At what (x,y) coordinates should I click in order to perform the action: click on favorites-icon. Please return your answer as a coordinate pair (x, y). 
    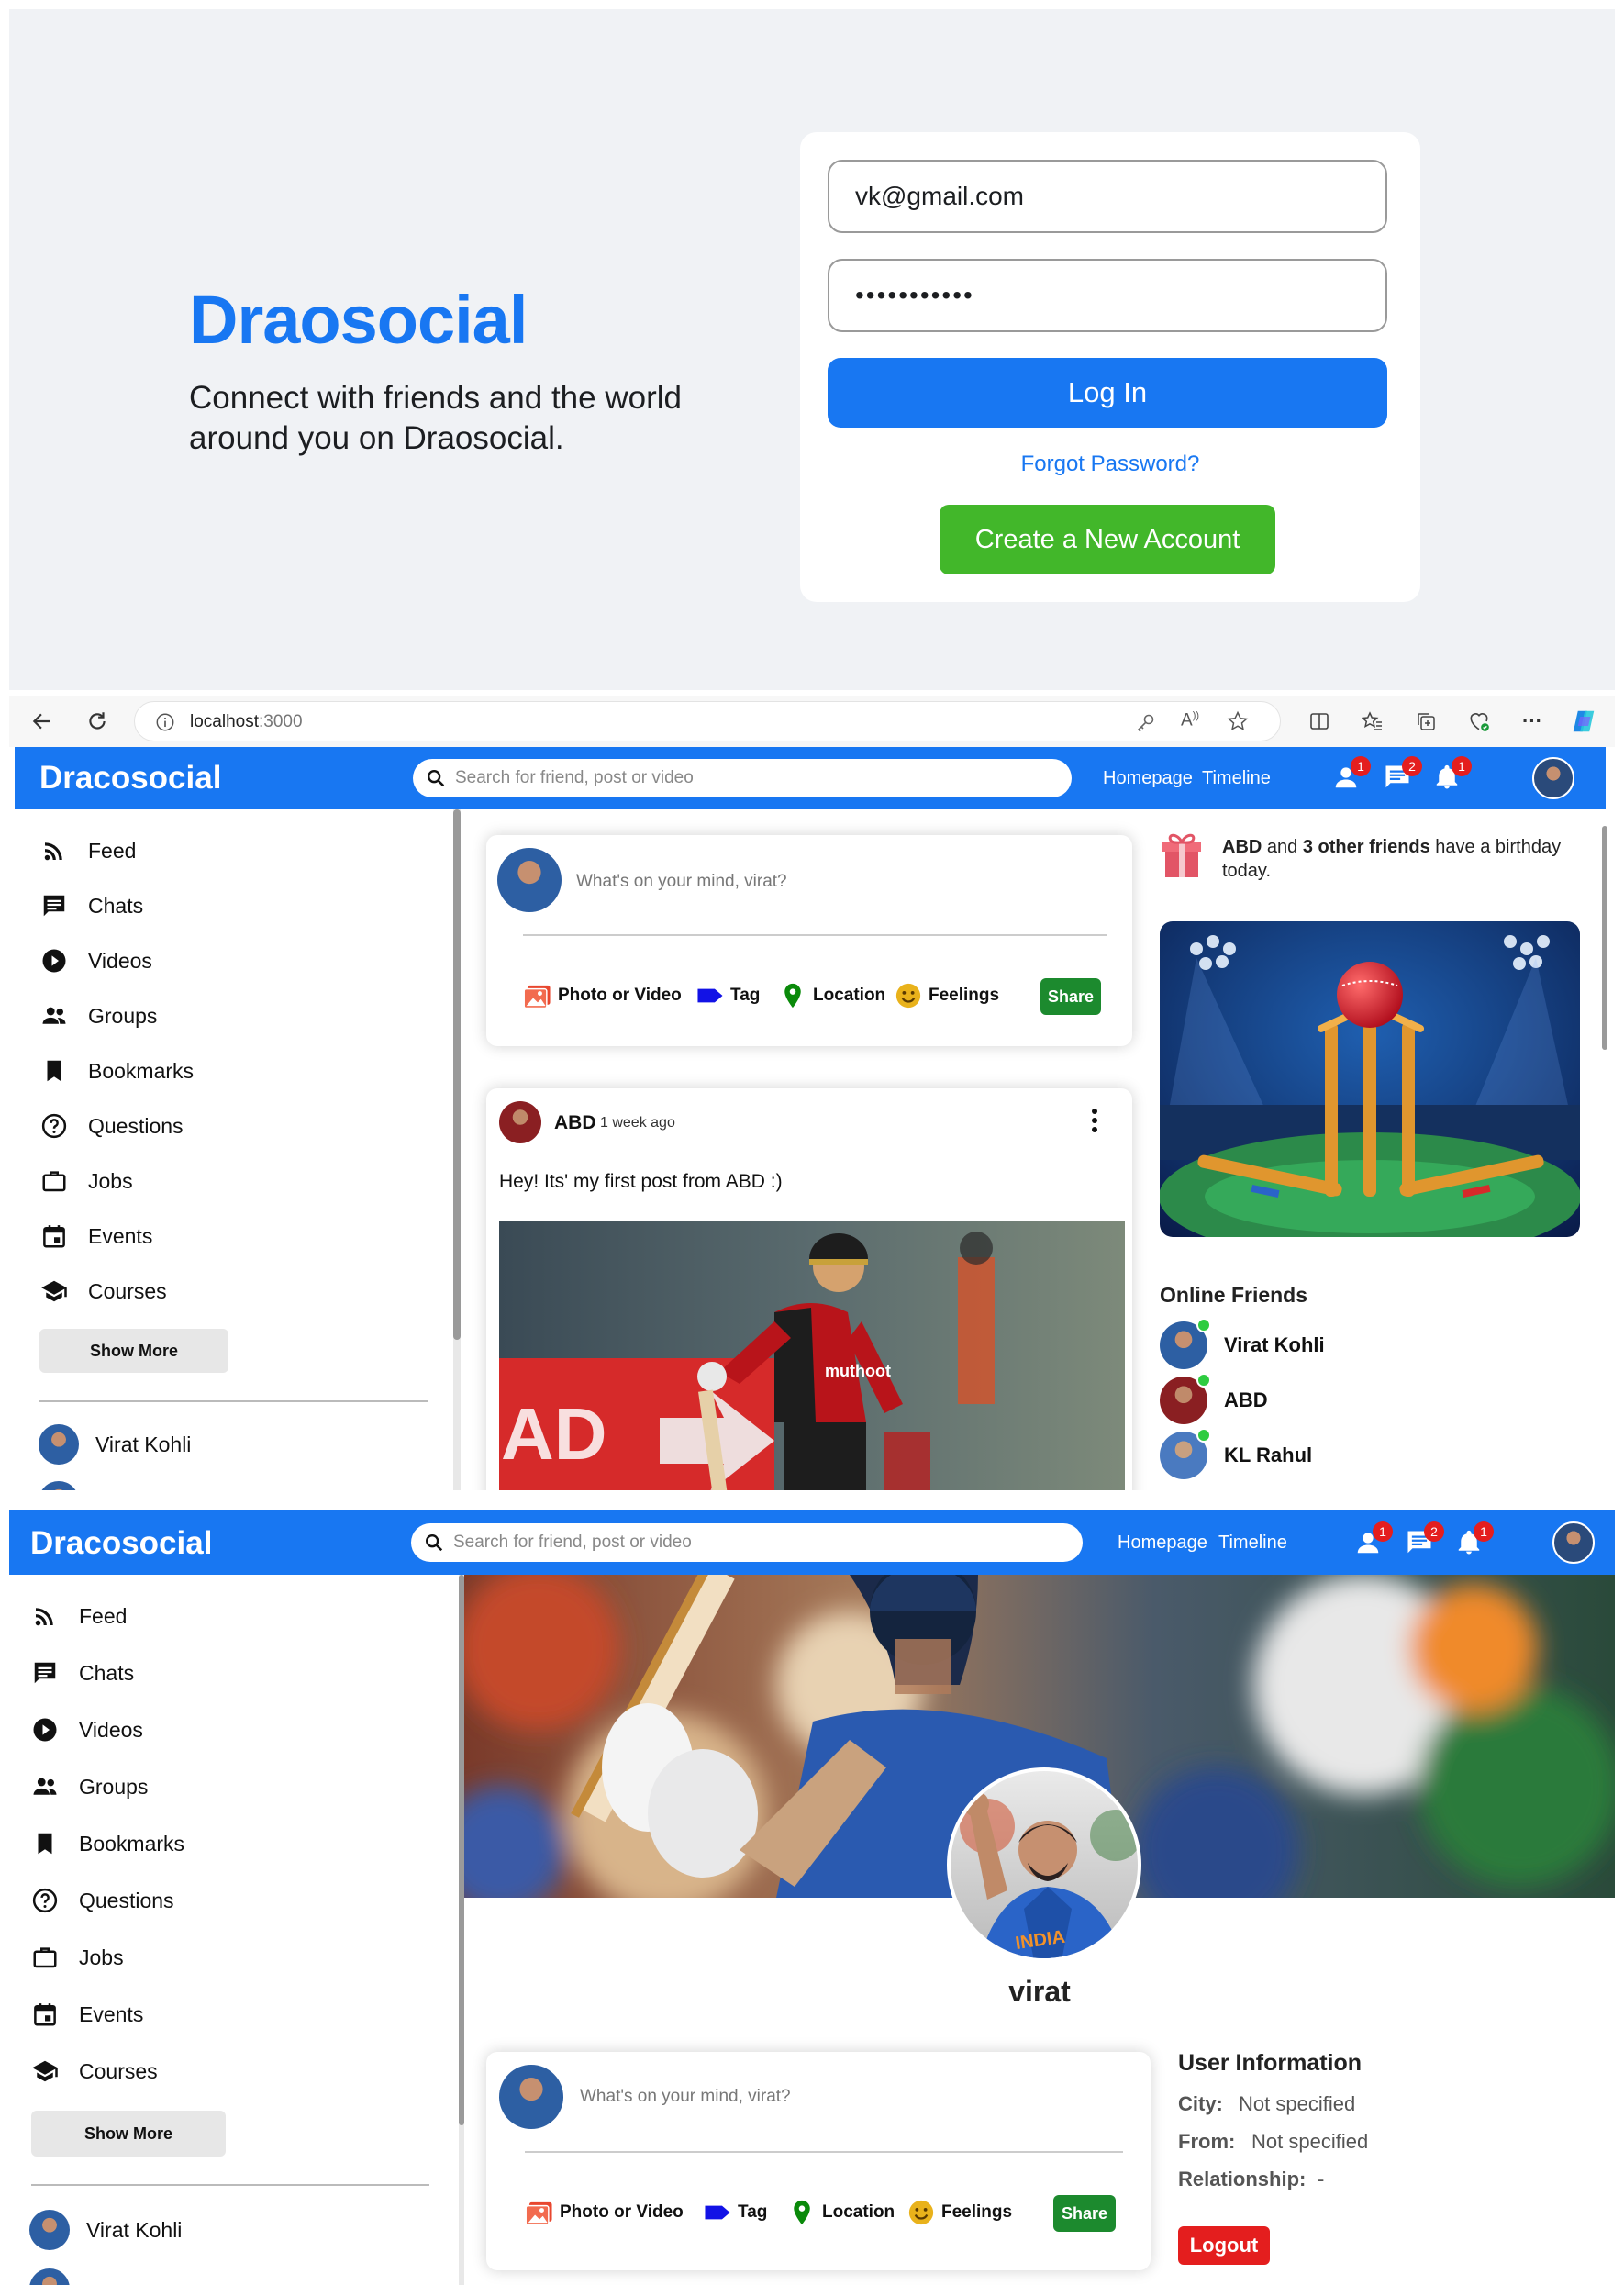
    Looking at the image, I should click on (1372, 721).